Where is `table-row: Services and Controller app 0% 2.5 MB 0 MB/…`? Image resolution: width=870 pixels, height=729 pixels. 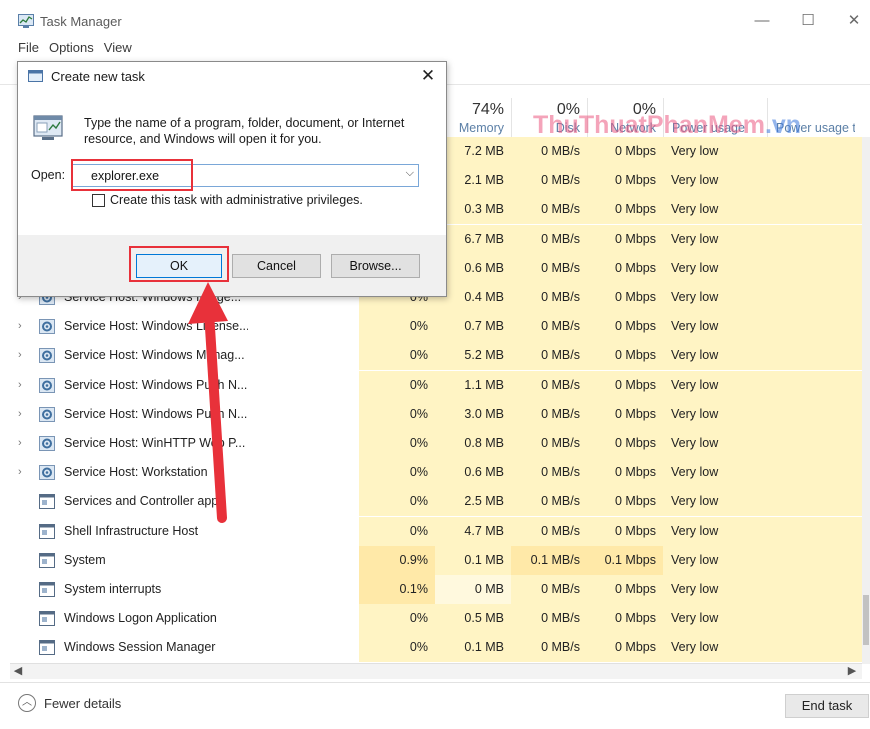 table-row: Services and Controller app 0% 2.5 MB 0 MB/… is located at coordinates (431, 502).